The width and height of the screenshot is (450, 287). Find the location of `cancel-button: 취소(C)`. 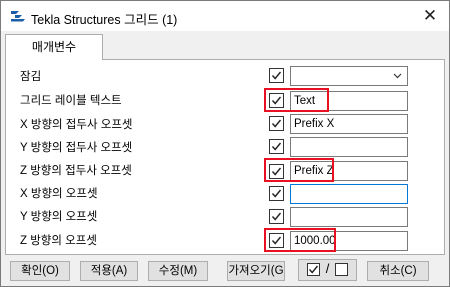

cancel-button: 취소(C) is located at coordinates (398, 271).